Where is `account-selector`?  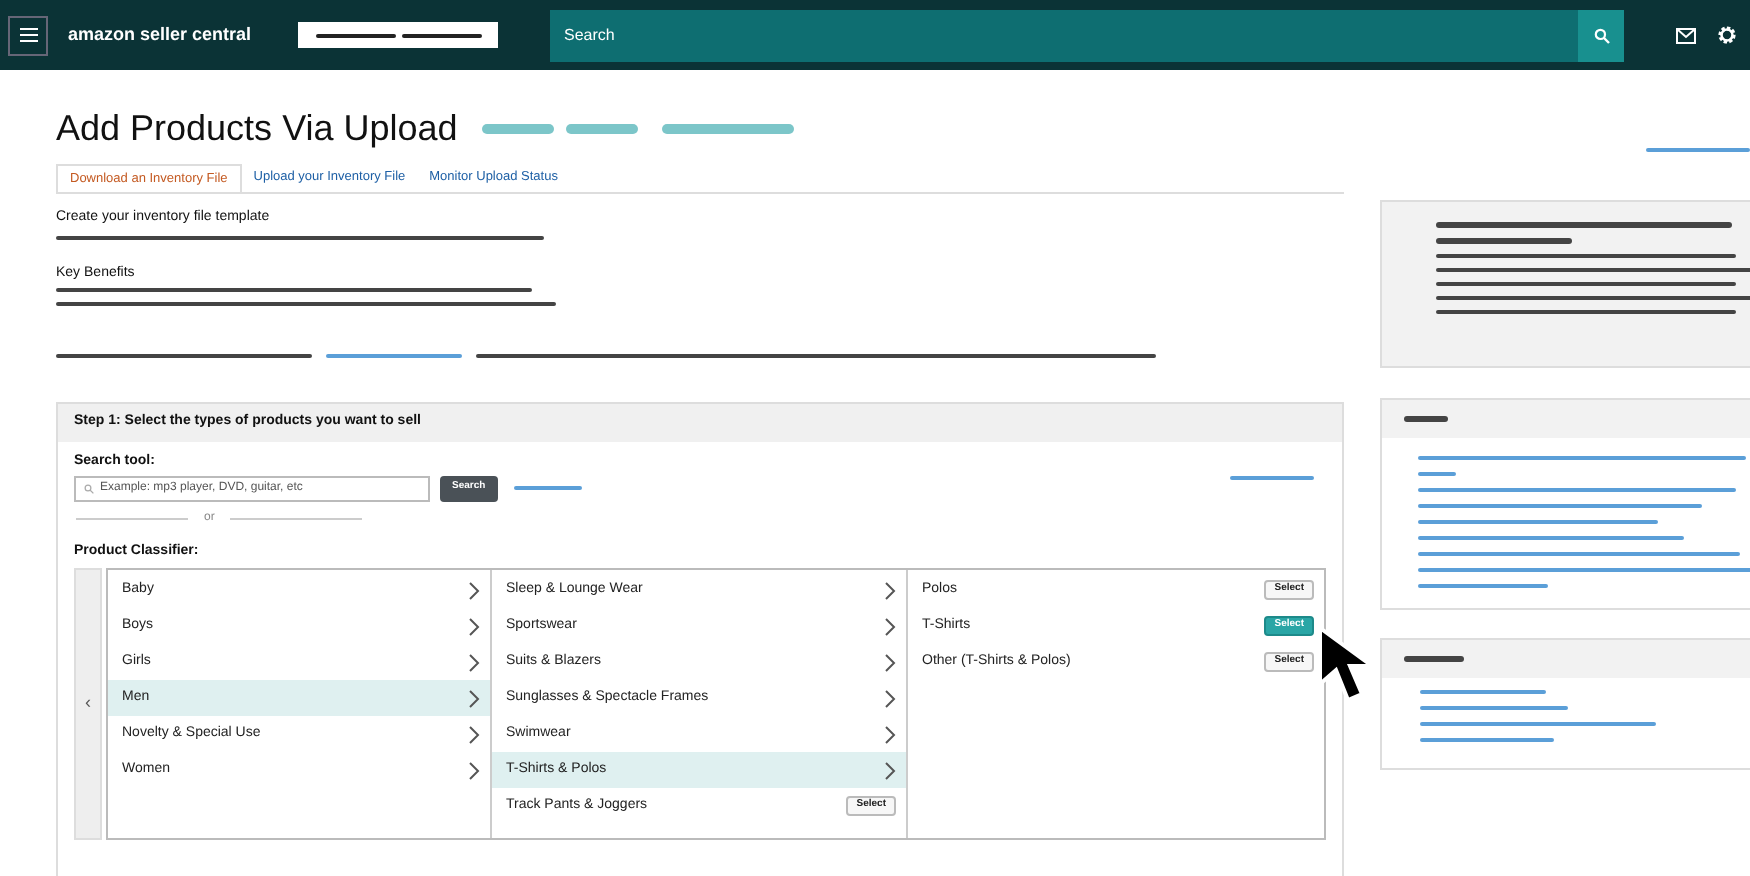 account-selector is located at coordinates (398, 35).